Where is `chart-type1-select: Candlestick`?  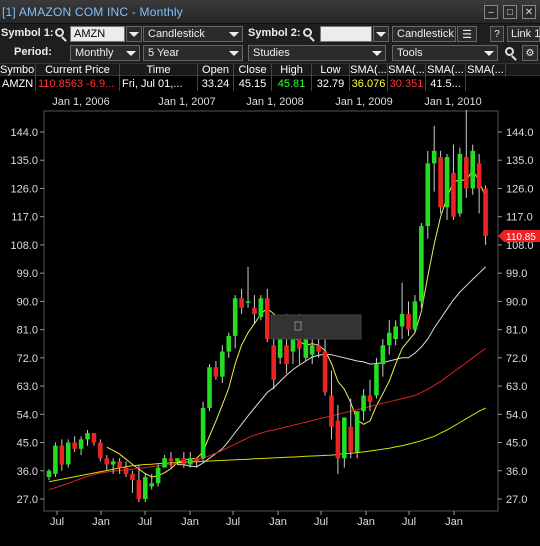 chart-type1-select: Candlestick is located at coordinates (193, 34).